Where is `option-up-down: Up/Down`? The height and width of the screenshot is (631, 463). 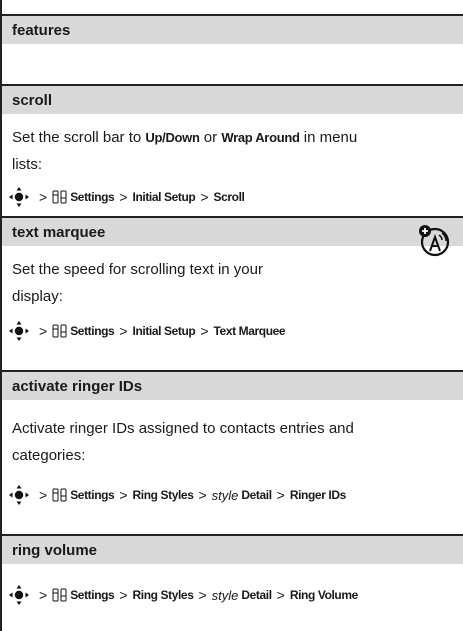
option-up-down: Up/Down is located at coordinates (172, 137).